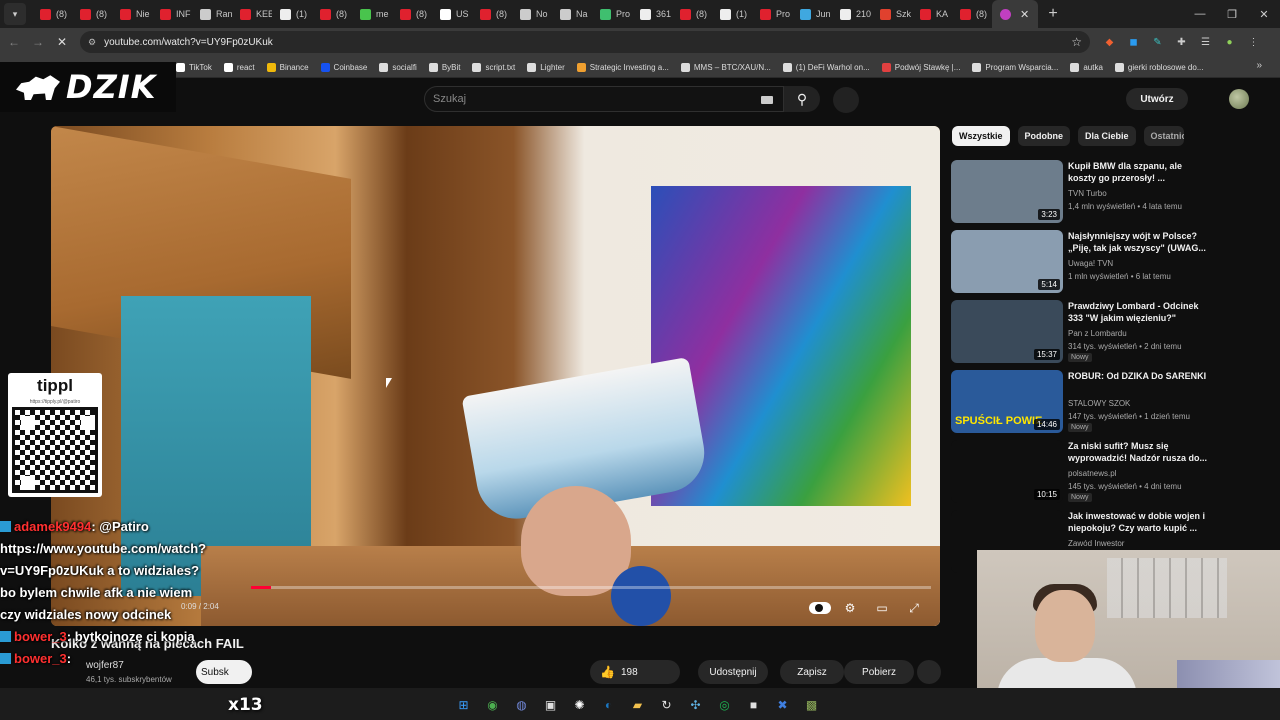 The width and height of the screenshot is (1280, 720). I want to click on browser-tab: me, so click(372, 14).